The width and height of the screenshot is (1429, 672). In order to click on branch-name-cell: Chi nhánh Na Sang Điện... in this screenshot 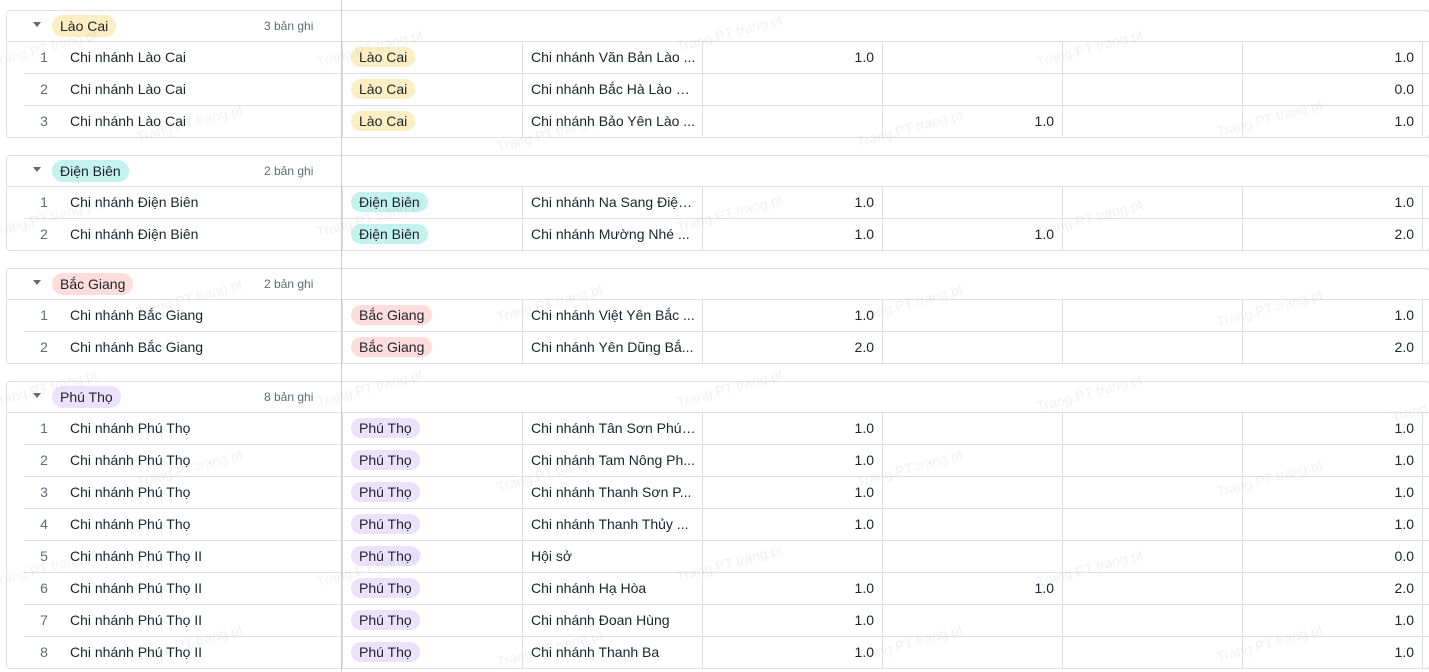, I will do `click(612, 202)`.